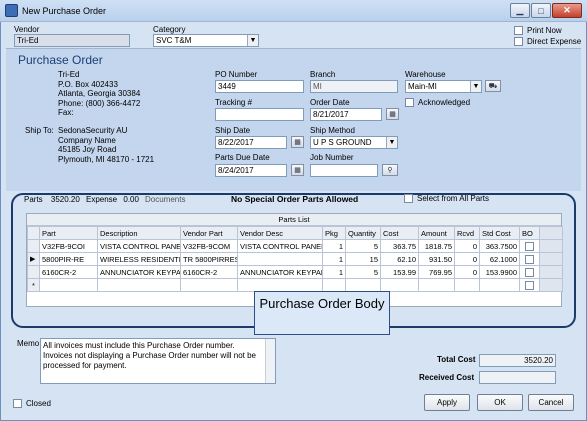 The height and width of the screenshot is (421, 587). Describe the element at coordinates (408, 198) in the screenshot. I see `select-all-checkbox` at that location.